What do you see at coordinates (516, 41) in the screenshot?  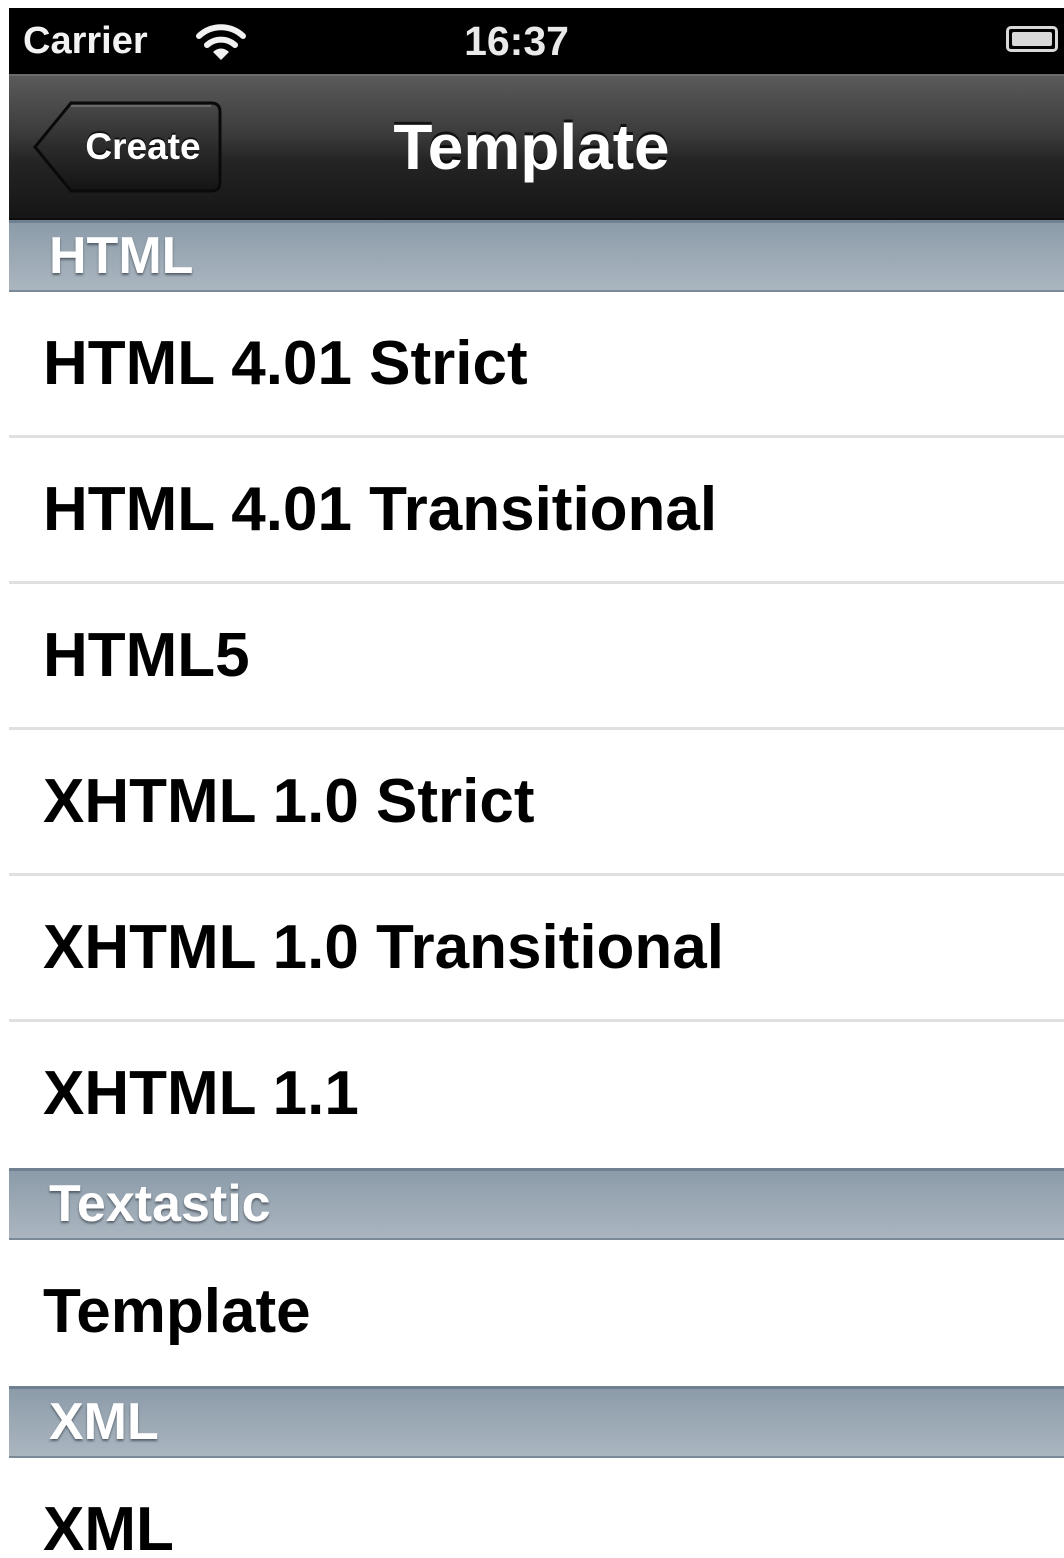 I see `status-time: 16:37` at bounding box center [516, 41].